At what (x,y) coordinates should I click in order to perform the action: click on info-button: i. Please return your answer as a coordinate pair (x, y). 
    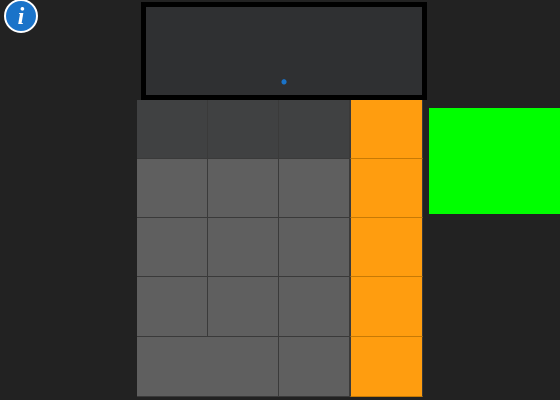
    Looking at the image, I should click on (21, 17).